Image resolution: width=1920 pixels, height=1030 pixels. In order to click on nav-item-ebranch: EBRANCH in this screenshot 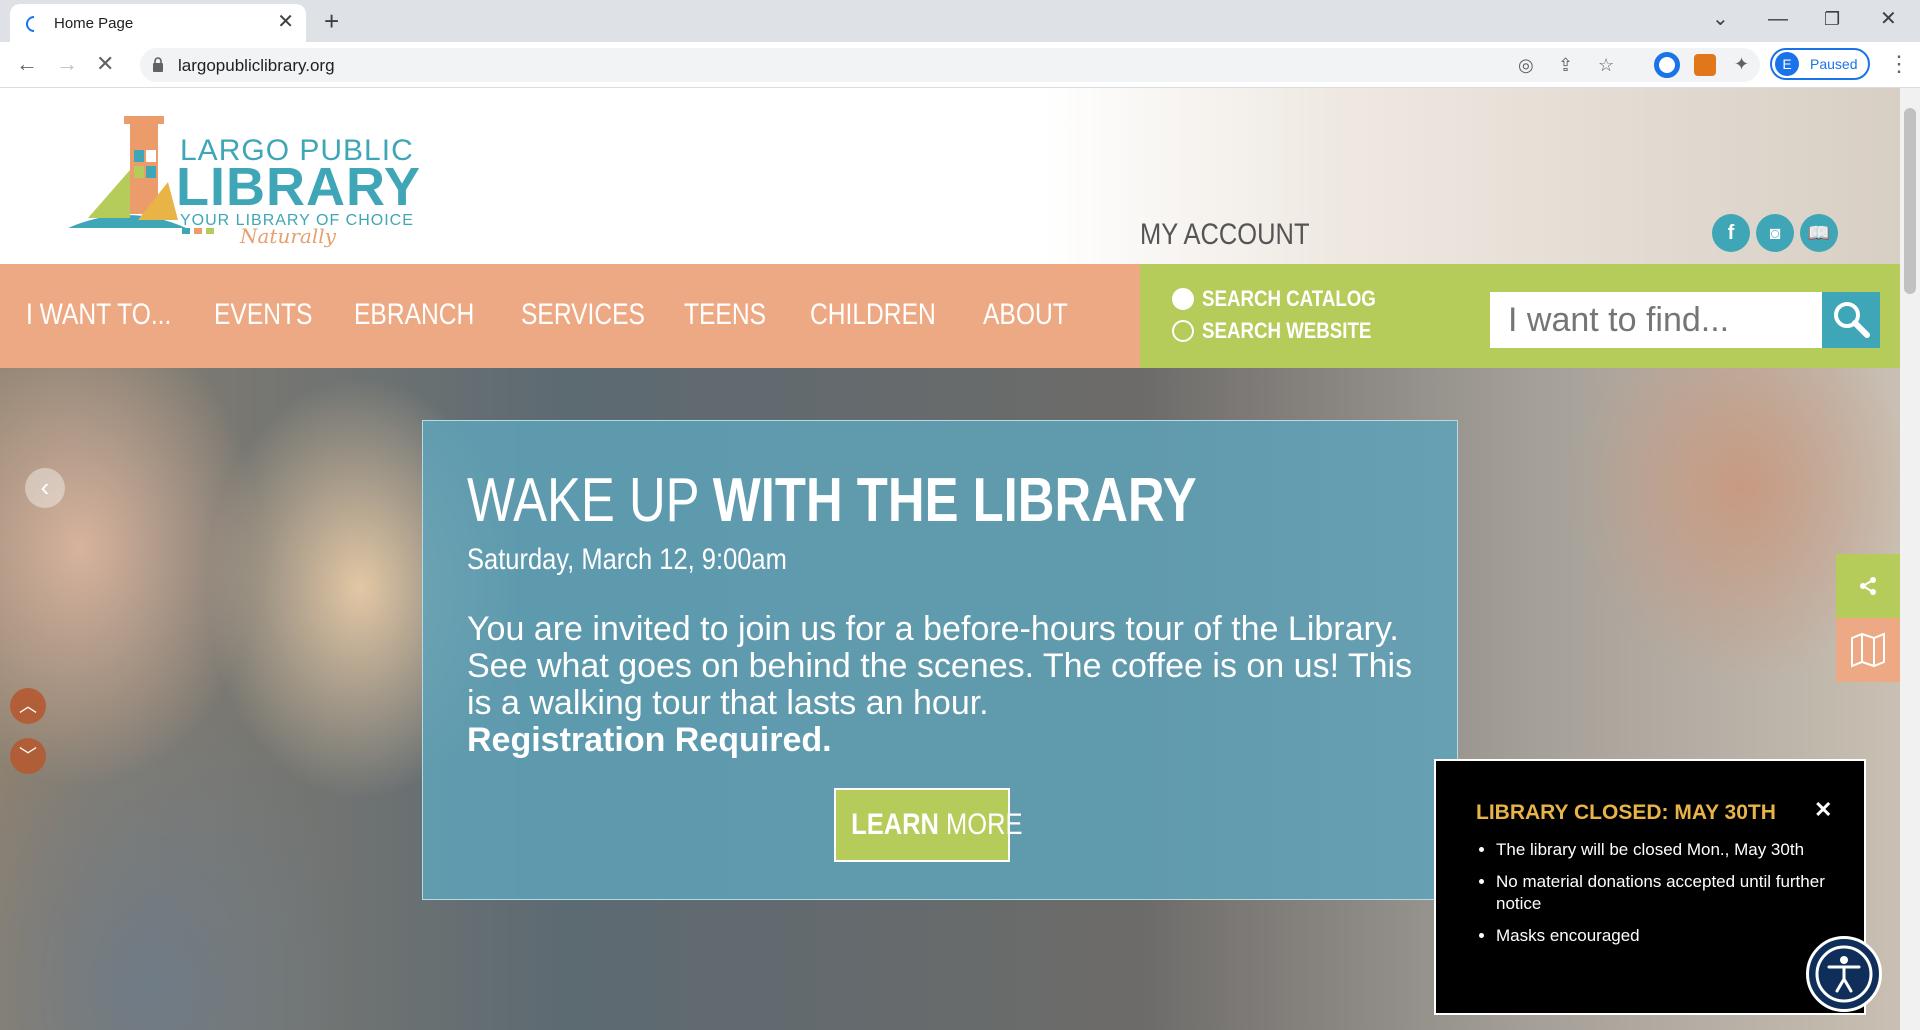, I will do `click(414, 315)`.